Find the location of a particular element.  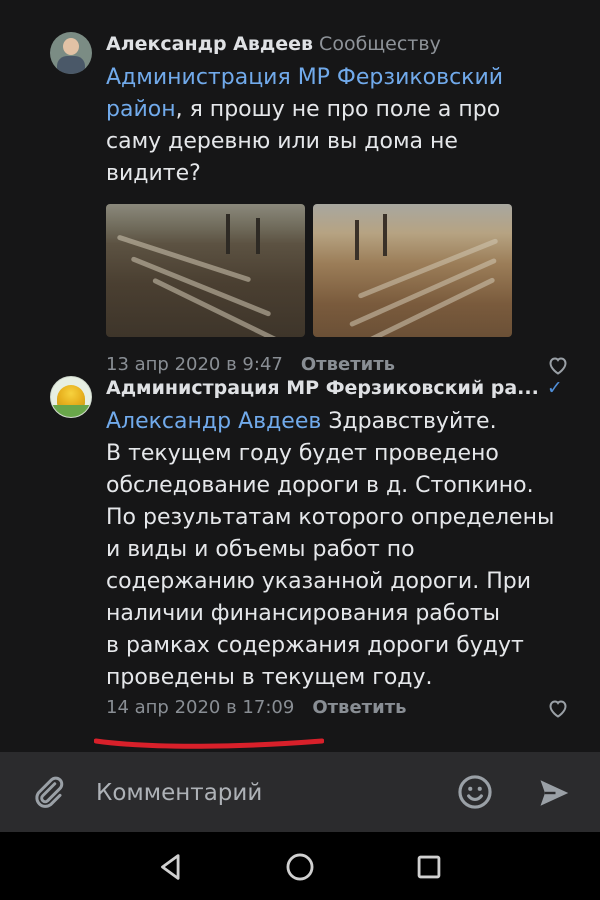

comment-composer is located at coordinates (300, 792).